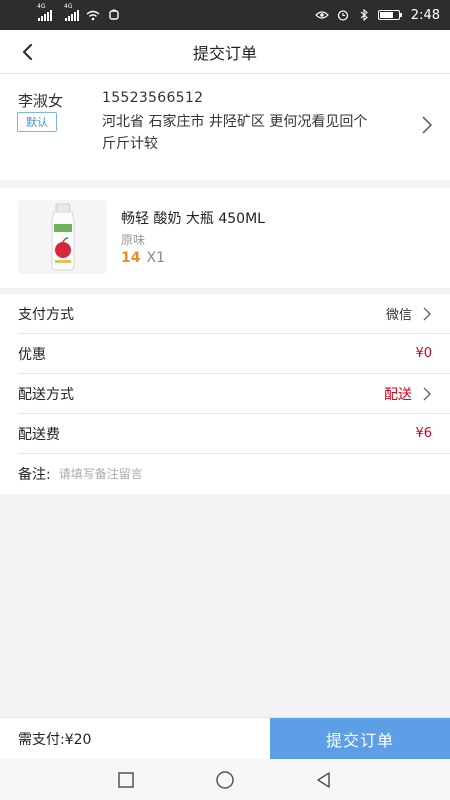 The image size is (450, 800). I want to click on page-title: 提交订单, so click(224, 53).